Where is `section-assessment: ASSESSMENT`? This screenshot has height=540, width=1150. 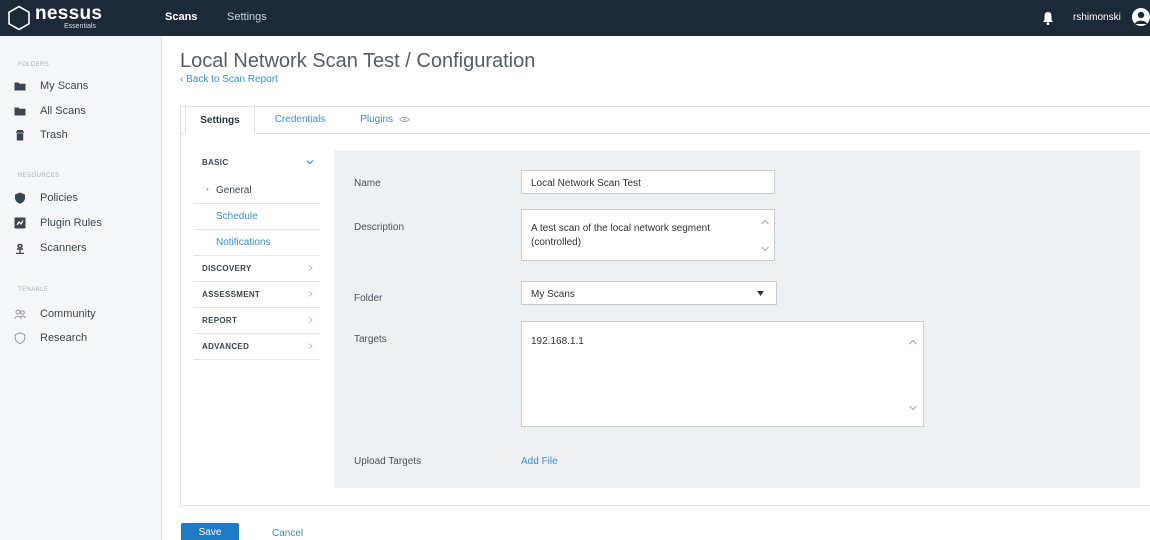 section-assessment: ASSESSMENT is located at coordinates (257, 295).